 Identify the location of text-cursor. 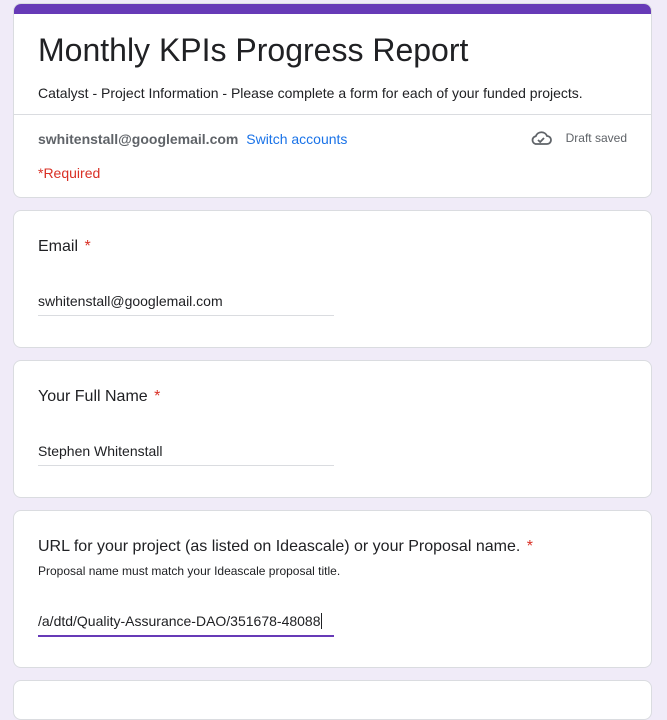
(321, 621).